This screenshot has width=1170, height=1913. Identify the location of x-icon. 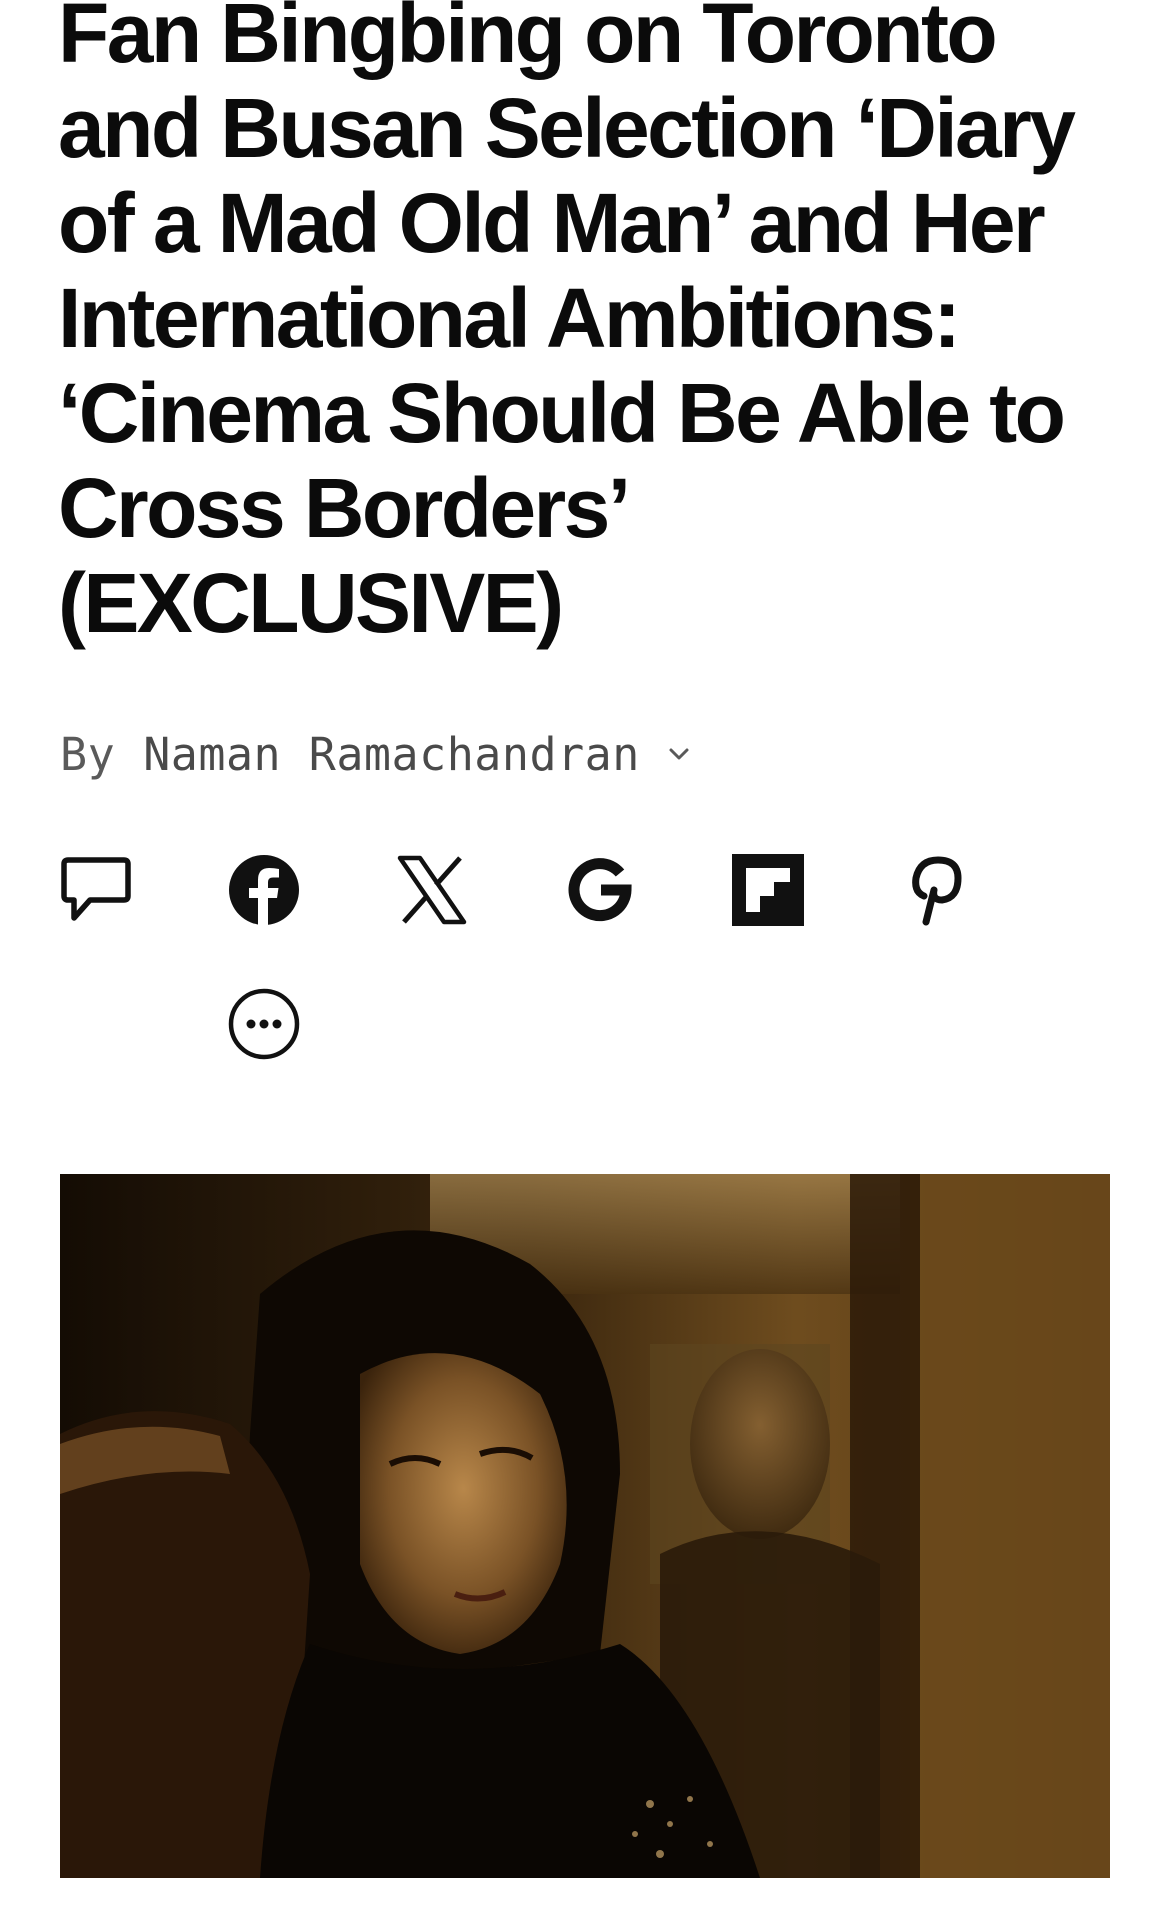
(432, 890).